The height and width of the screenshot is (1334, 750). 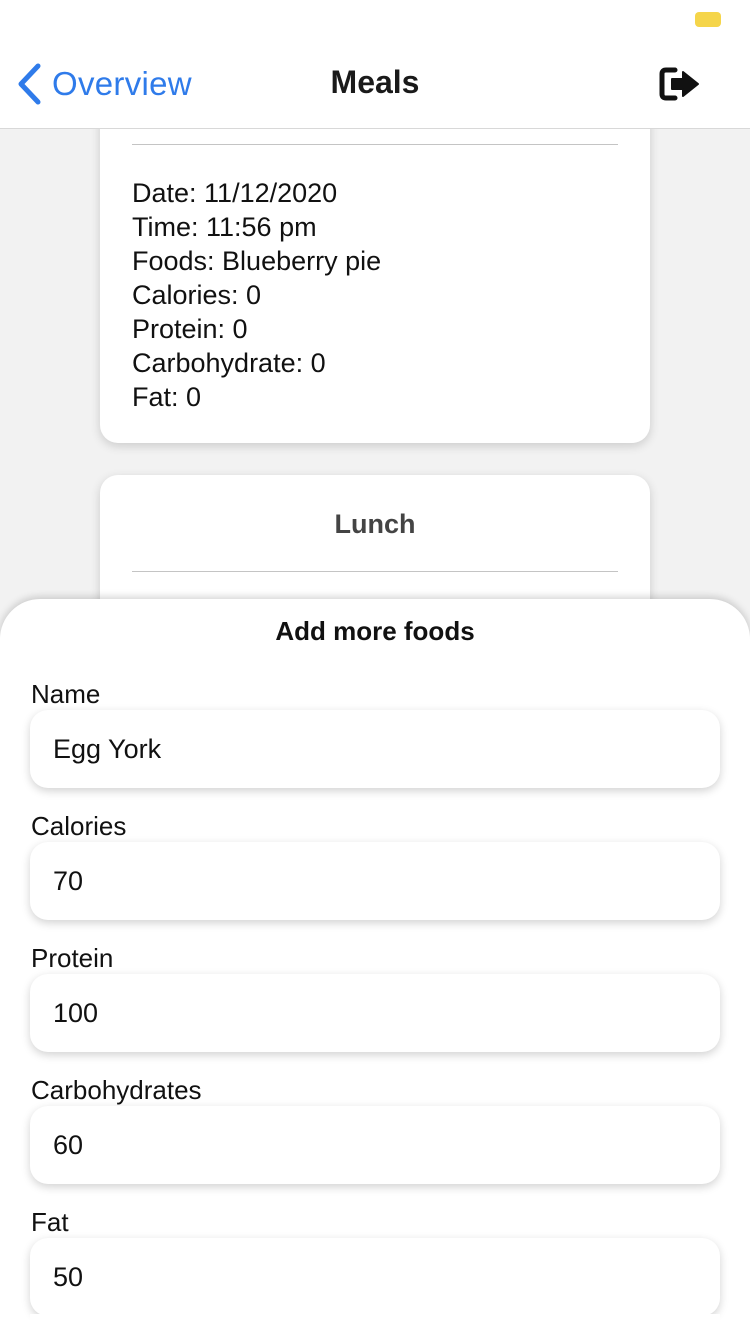 I want to click on chevron-left-icon, so click(x=29, y=84).